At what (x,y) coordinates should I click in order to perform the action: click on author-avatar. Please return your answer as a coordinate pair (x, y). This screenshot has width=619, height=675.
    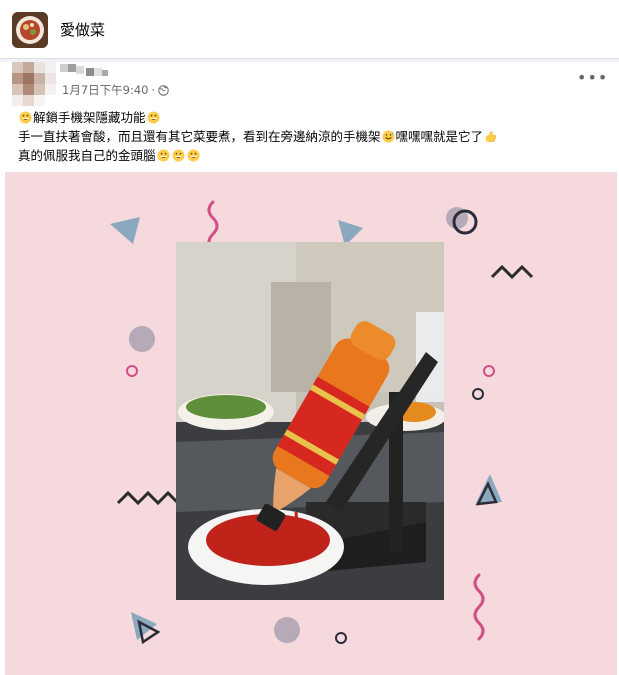
    Looking at the image, I should click on (34, 84).